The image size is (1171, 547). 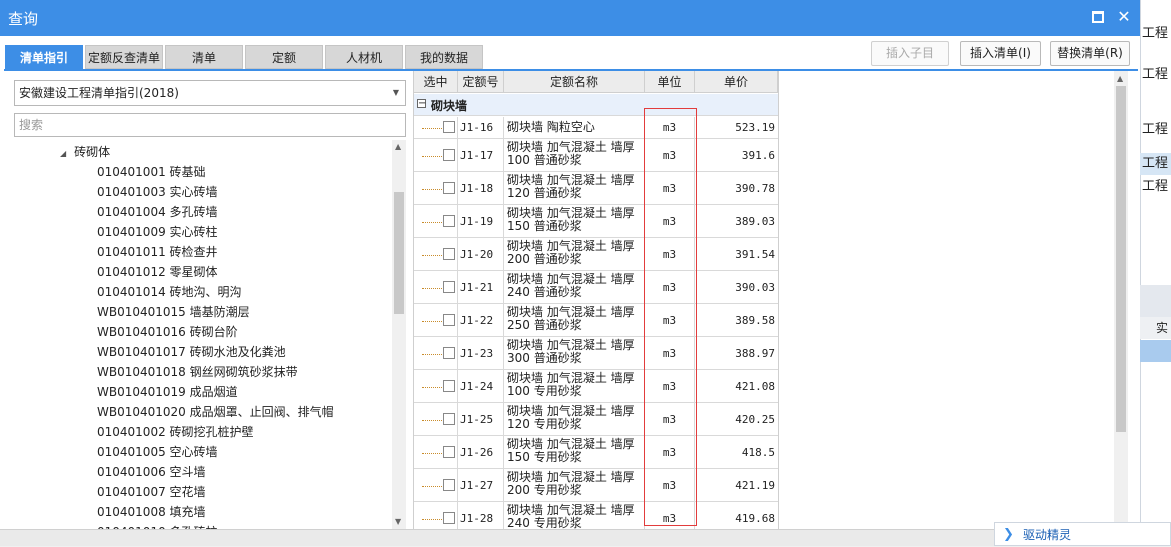 What do you see at coordinates (203, 332) in the screenshot?
I see `tree-item: WB010401016 砖砌台阶` at bounding box center [203, 332].